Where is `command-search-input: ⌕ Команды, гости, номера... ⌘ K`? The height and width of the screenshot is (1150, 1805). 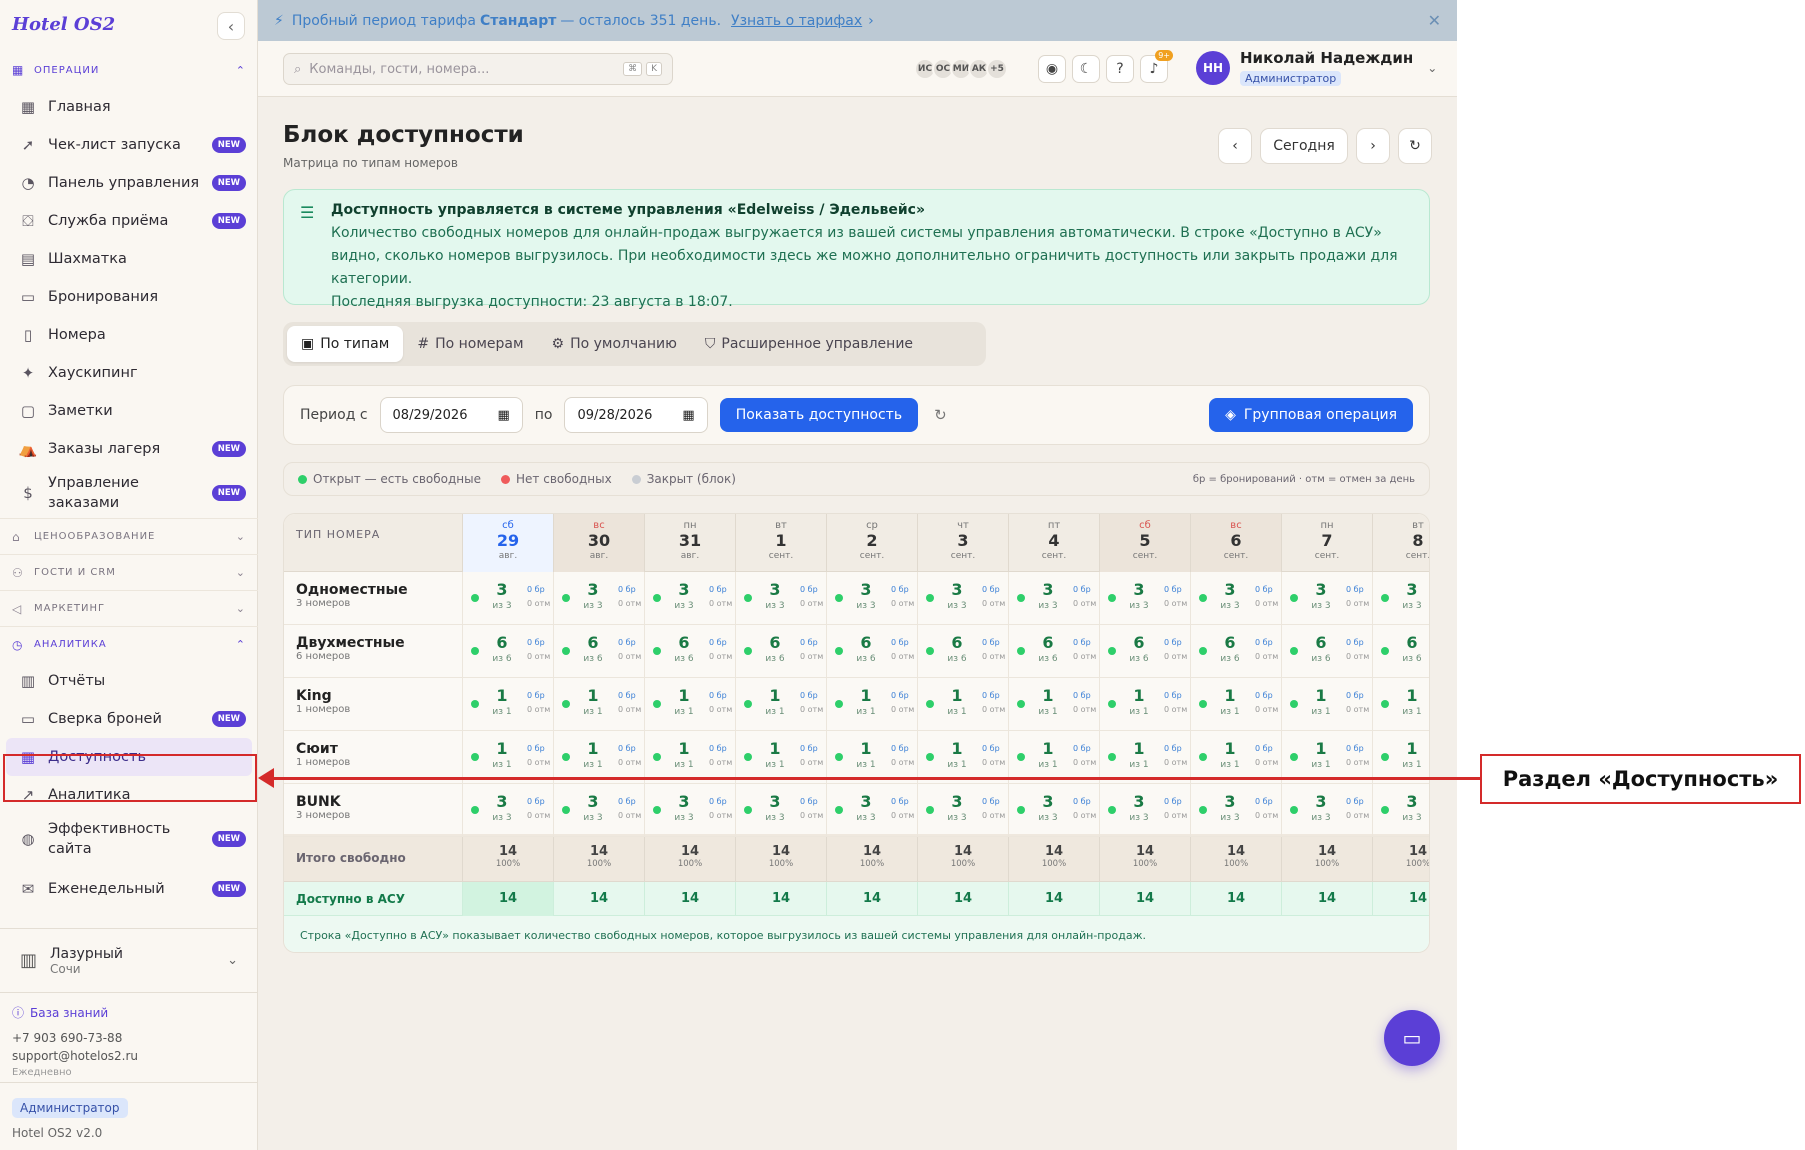
command-search-input: ⌕ Команды, гости, номера... ⌘ K is located at coordinates (478, 69).